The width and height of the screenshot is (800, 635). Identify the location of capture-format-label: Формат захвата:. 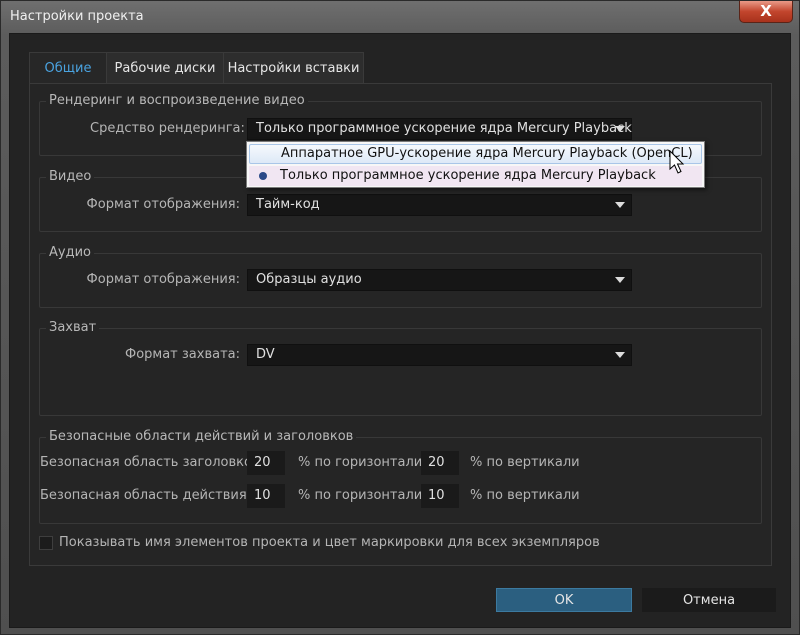
(182, 354).